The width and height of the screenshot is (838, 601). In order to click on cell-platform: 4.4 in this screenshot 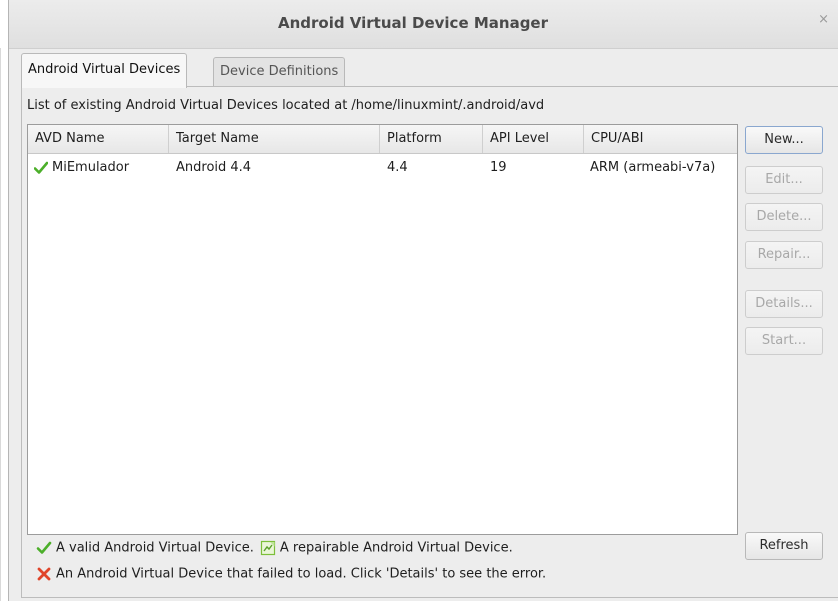, I will do `click(397, 167)`.